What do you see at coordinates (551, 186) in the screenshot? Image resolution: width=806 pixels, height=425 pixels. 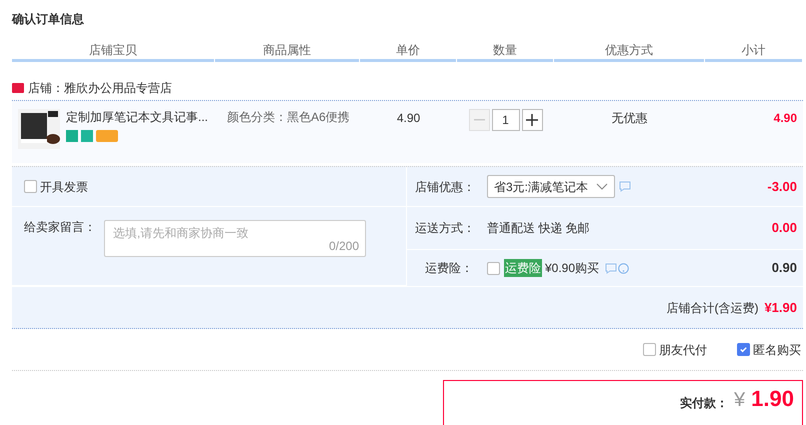 I see `discount-select: 省3元:满减笔记本` at bounding box center [551, 186].